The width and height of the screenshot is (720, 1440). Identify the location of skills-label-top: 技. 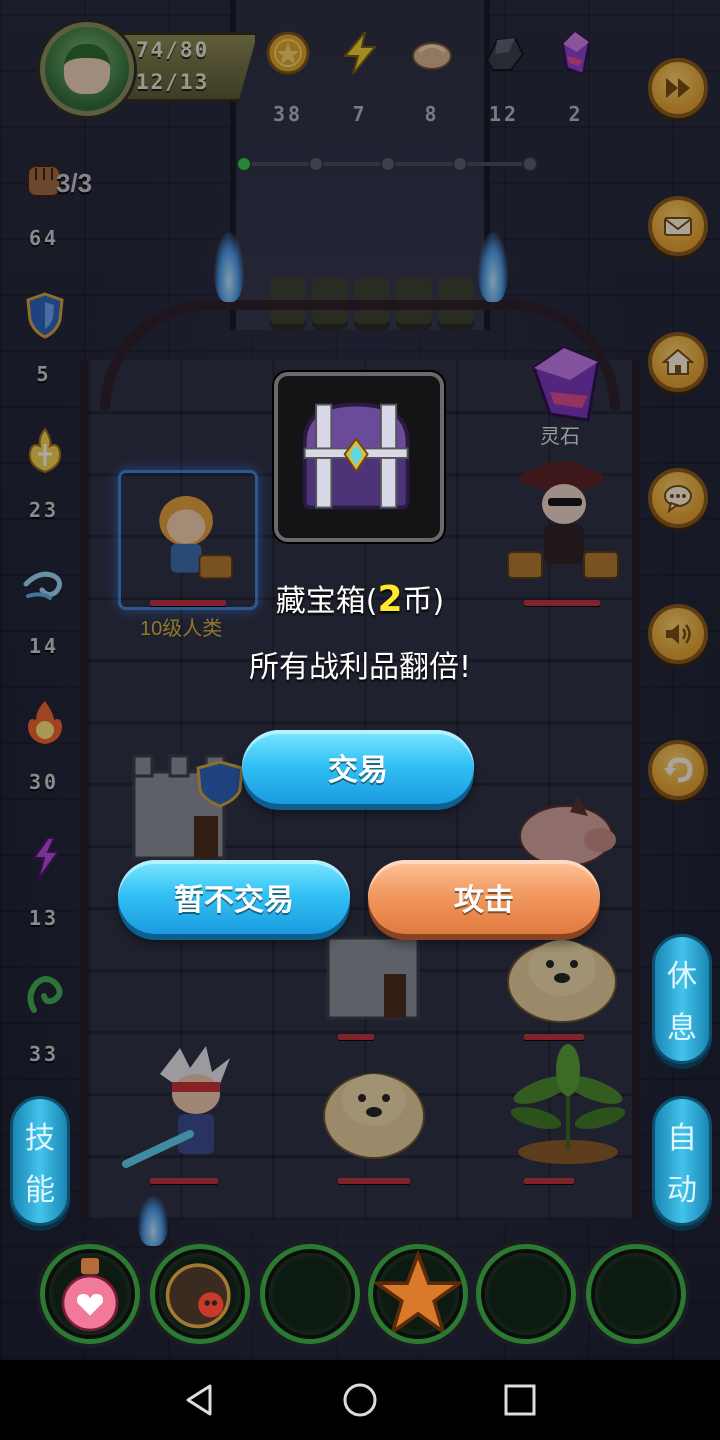
(40, 1138).